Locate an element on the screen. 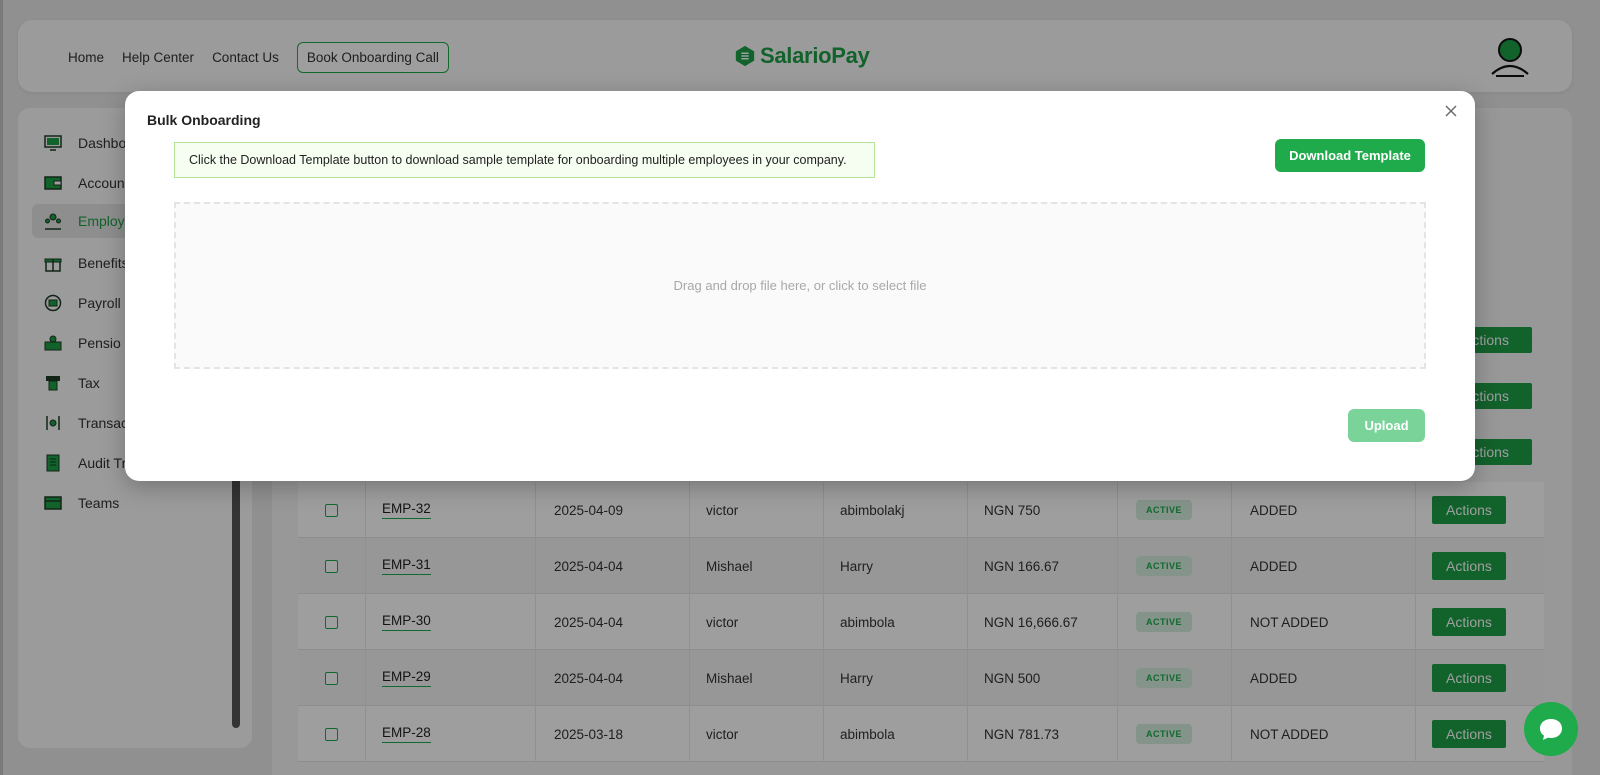 This screenshot has height=775, width=1600. chat-bubble-icon is located at coordinates (1551, 729).